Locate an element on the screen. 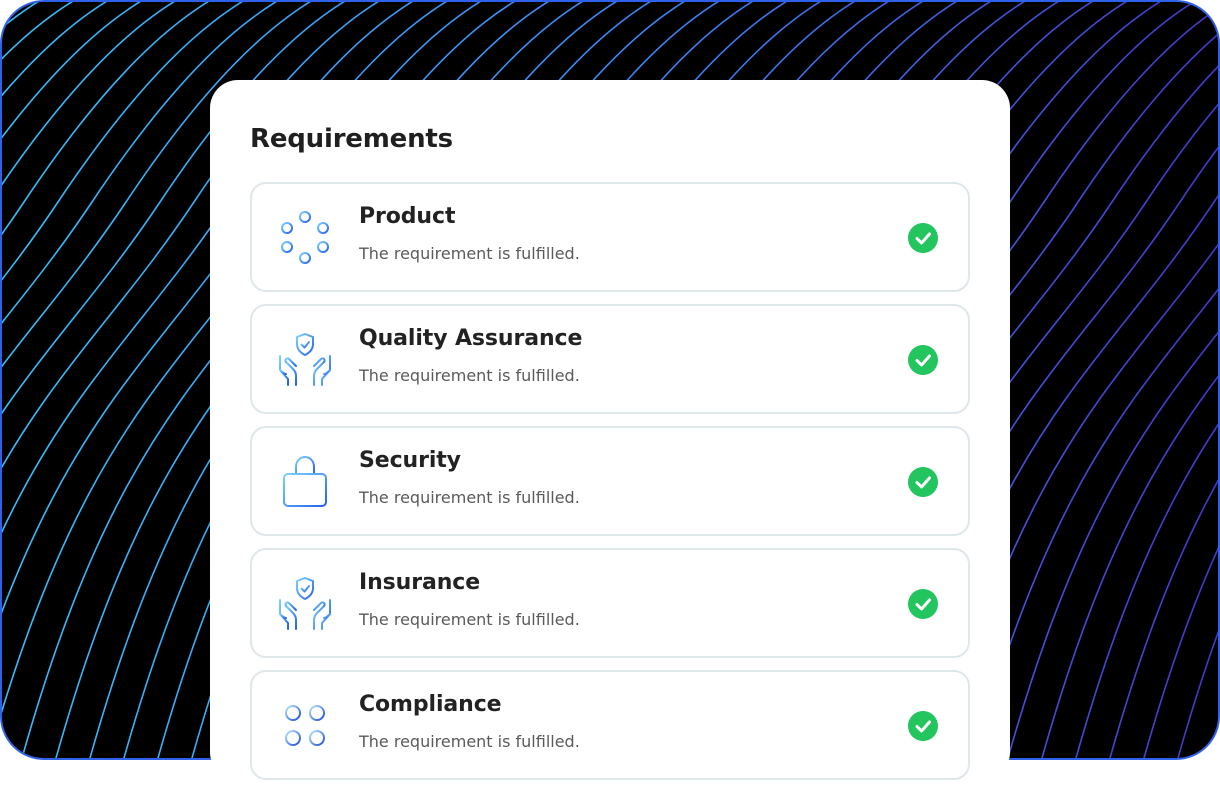 This screenshot has width=1220, height=792. requirement-name: Insurance is located at coordinates (420, 582).